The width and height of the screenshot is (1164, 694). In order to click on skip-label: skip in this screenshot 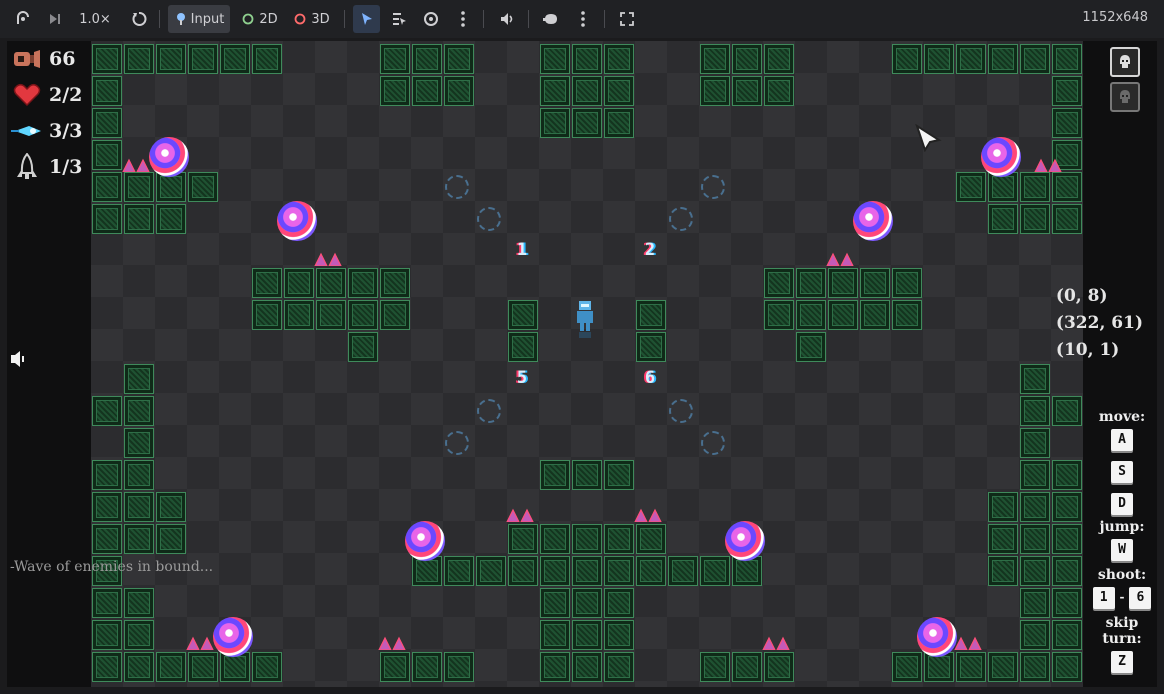, I will do `click(1122, 623)`.